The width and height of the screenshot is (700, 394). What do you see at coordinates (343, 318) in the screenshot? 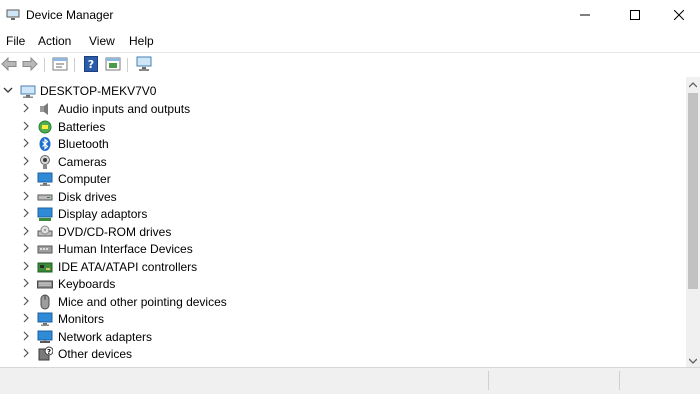
I see `tree-item: Monitors` at bounding box center [343, 318].